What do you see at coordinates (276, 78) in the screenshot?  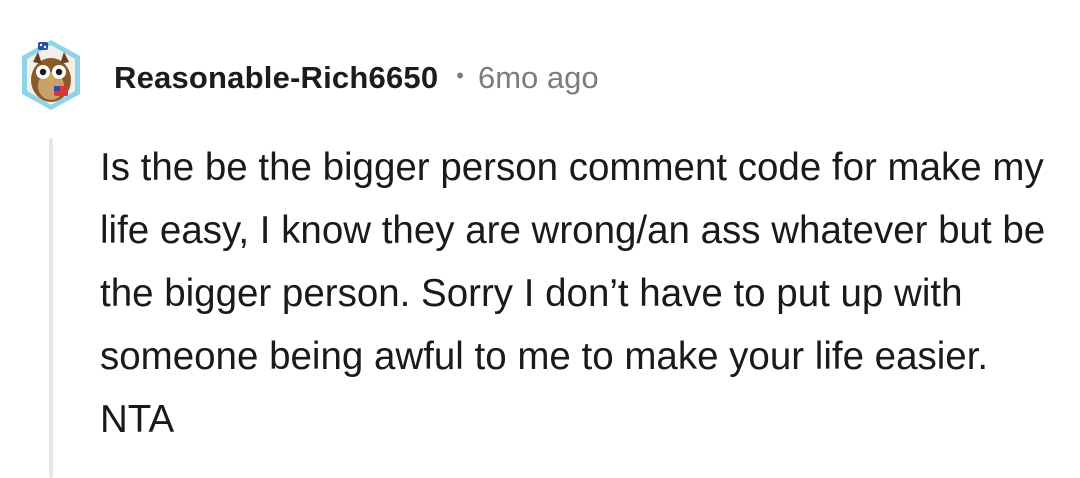 I see `author-username: Reasonable-Rich6650` at bounding box center [276, 78].